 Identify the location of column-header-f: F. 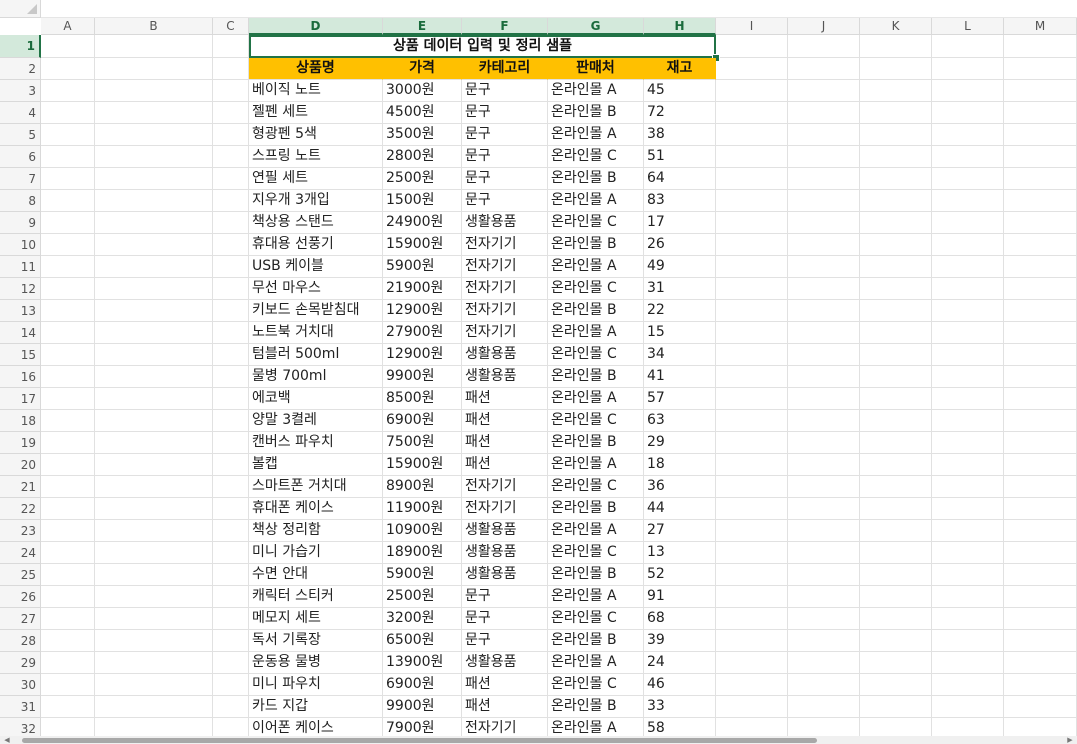
(505, 26).